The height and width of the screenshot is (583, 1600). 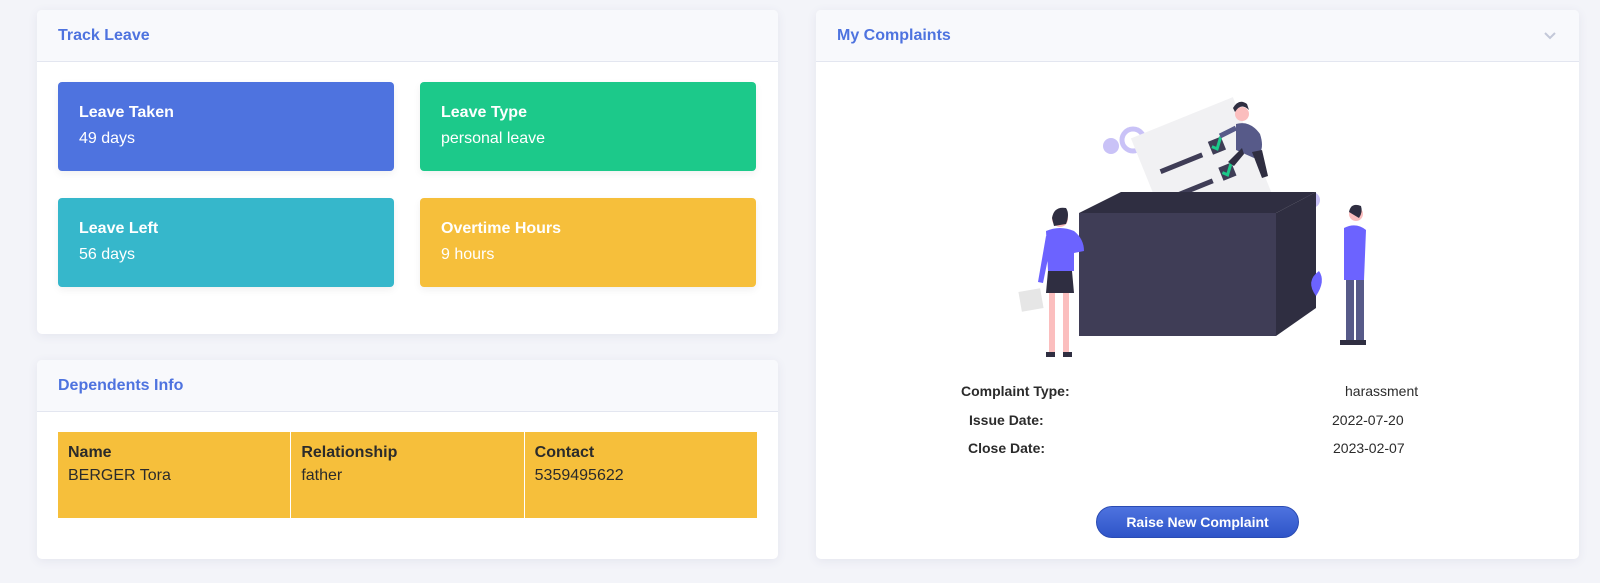 I want to click on tile-value: 56 days, so click(x=107, y=254).